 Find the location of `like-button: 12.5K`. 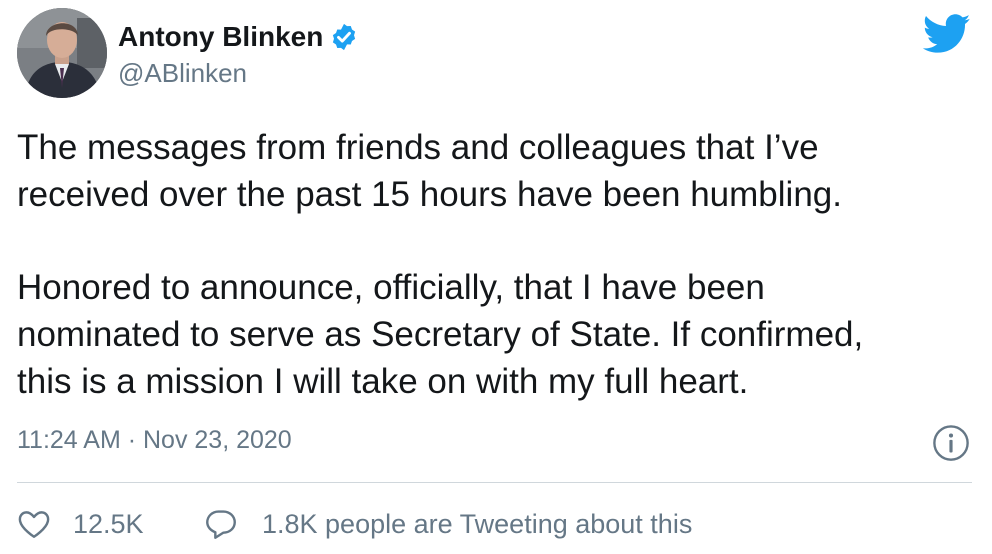

like-button: 12.5K is located at coordinates (80, 524).